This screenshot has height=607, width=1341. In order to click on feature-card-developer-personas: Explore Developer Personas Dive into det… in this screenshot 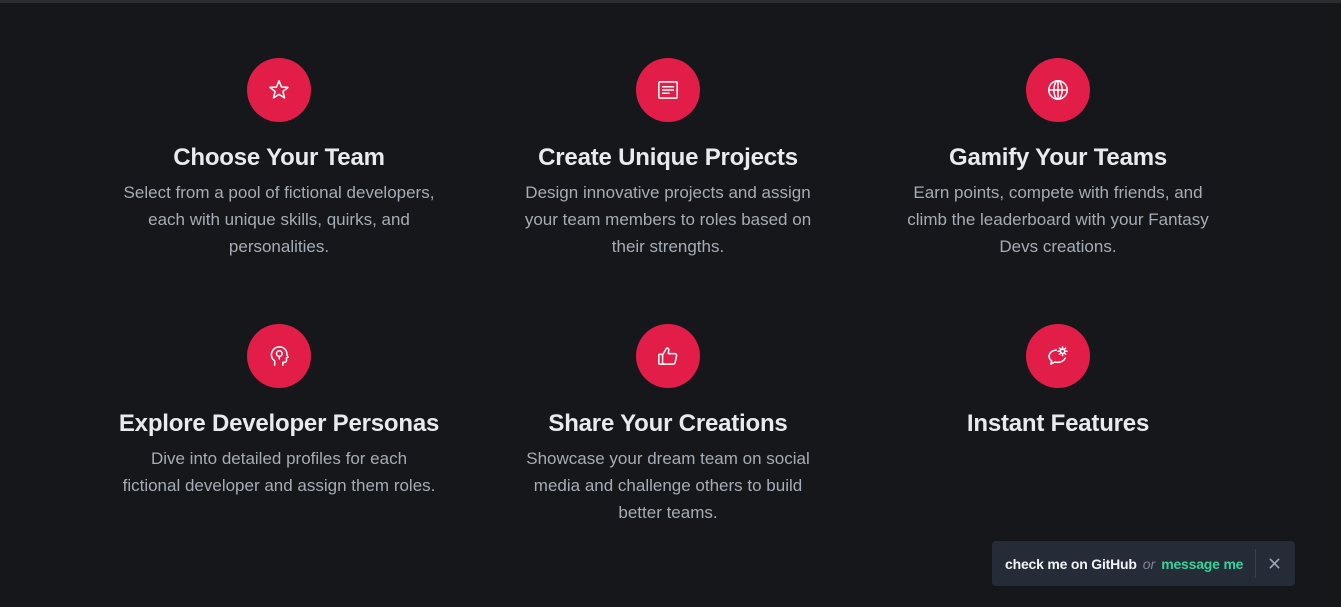, I will do `click(279, 411)`.